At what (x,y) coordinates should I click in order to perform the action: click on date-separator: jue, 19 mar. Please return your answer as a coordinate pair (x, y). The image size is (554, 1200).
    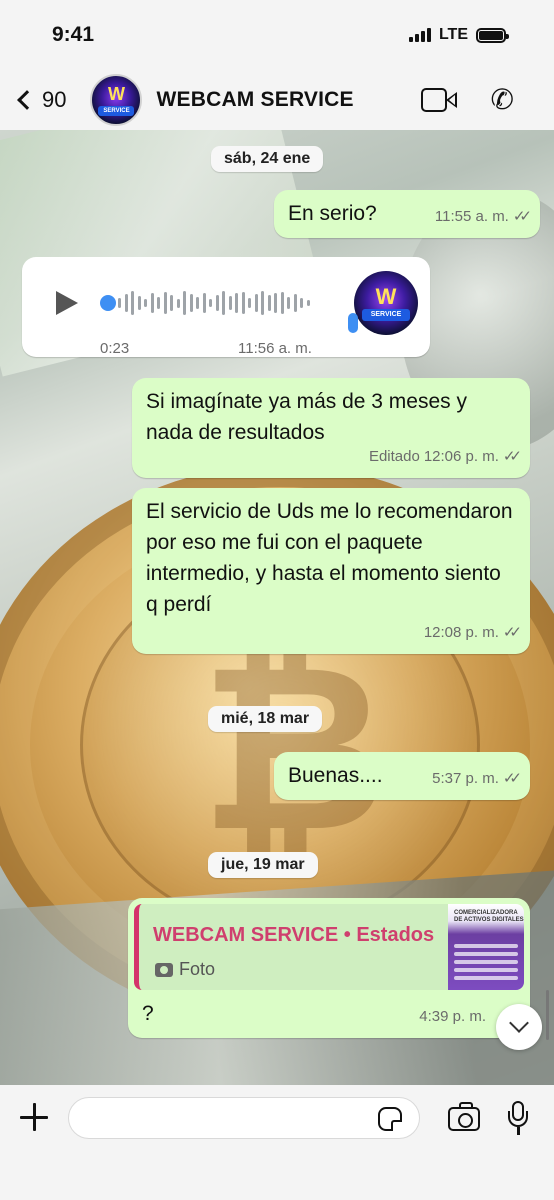
    Looking at the image, I should click on (263, 865).